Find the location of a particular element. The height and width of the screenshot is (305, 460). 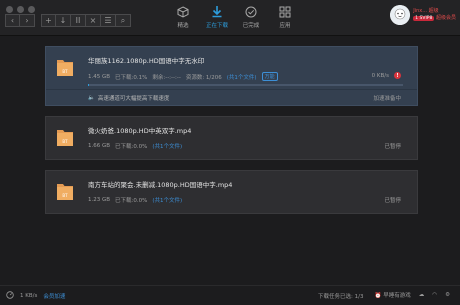

chevron-left-icon: ‹ is located at coordinates (12, 20).